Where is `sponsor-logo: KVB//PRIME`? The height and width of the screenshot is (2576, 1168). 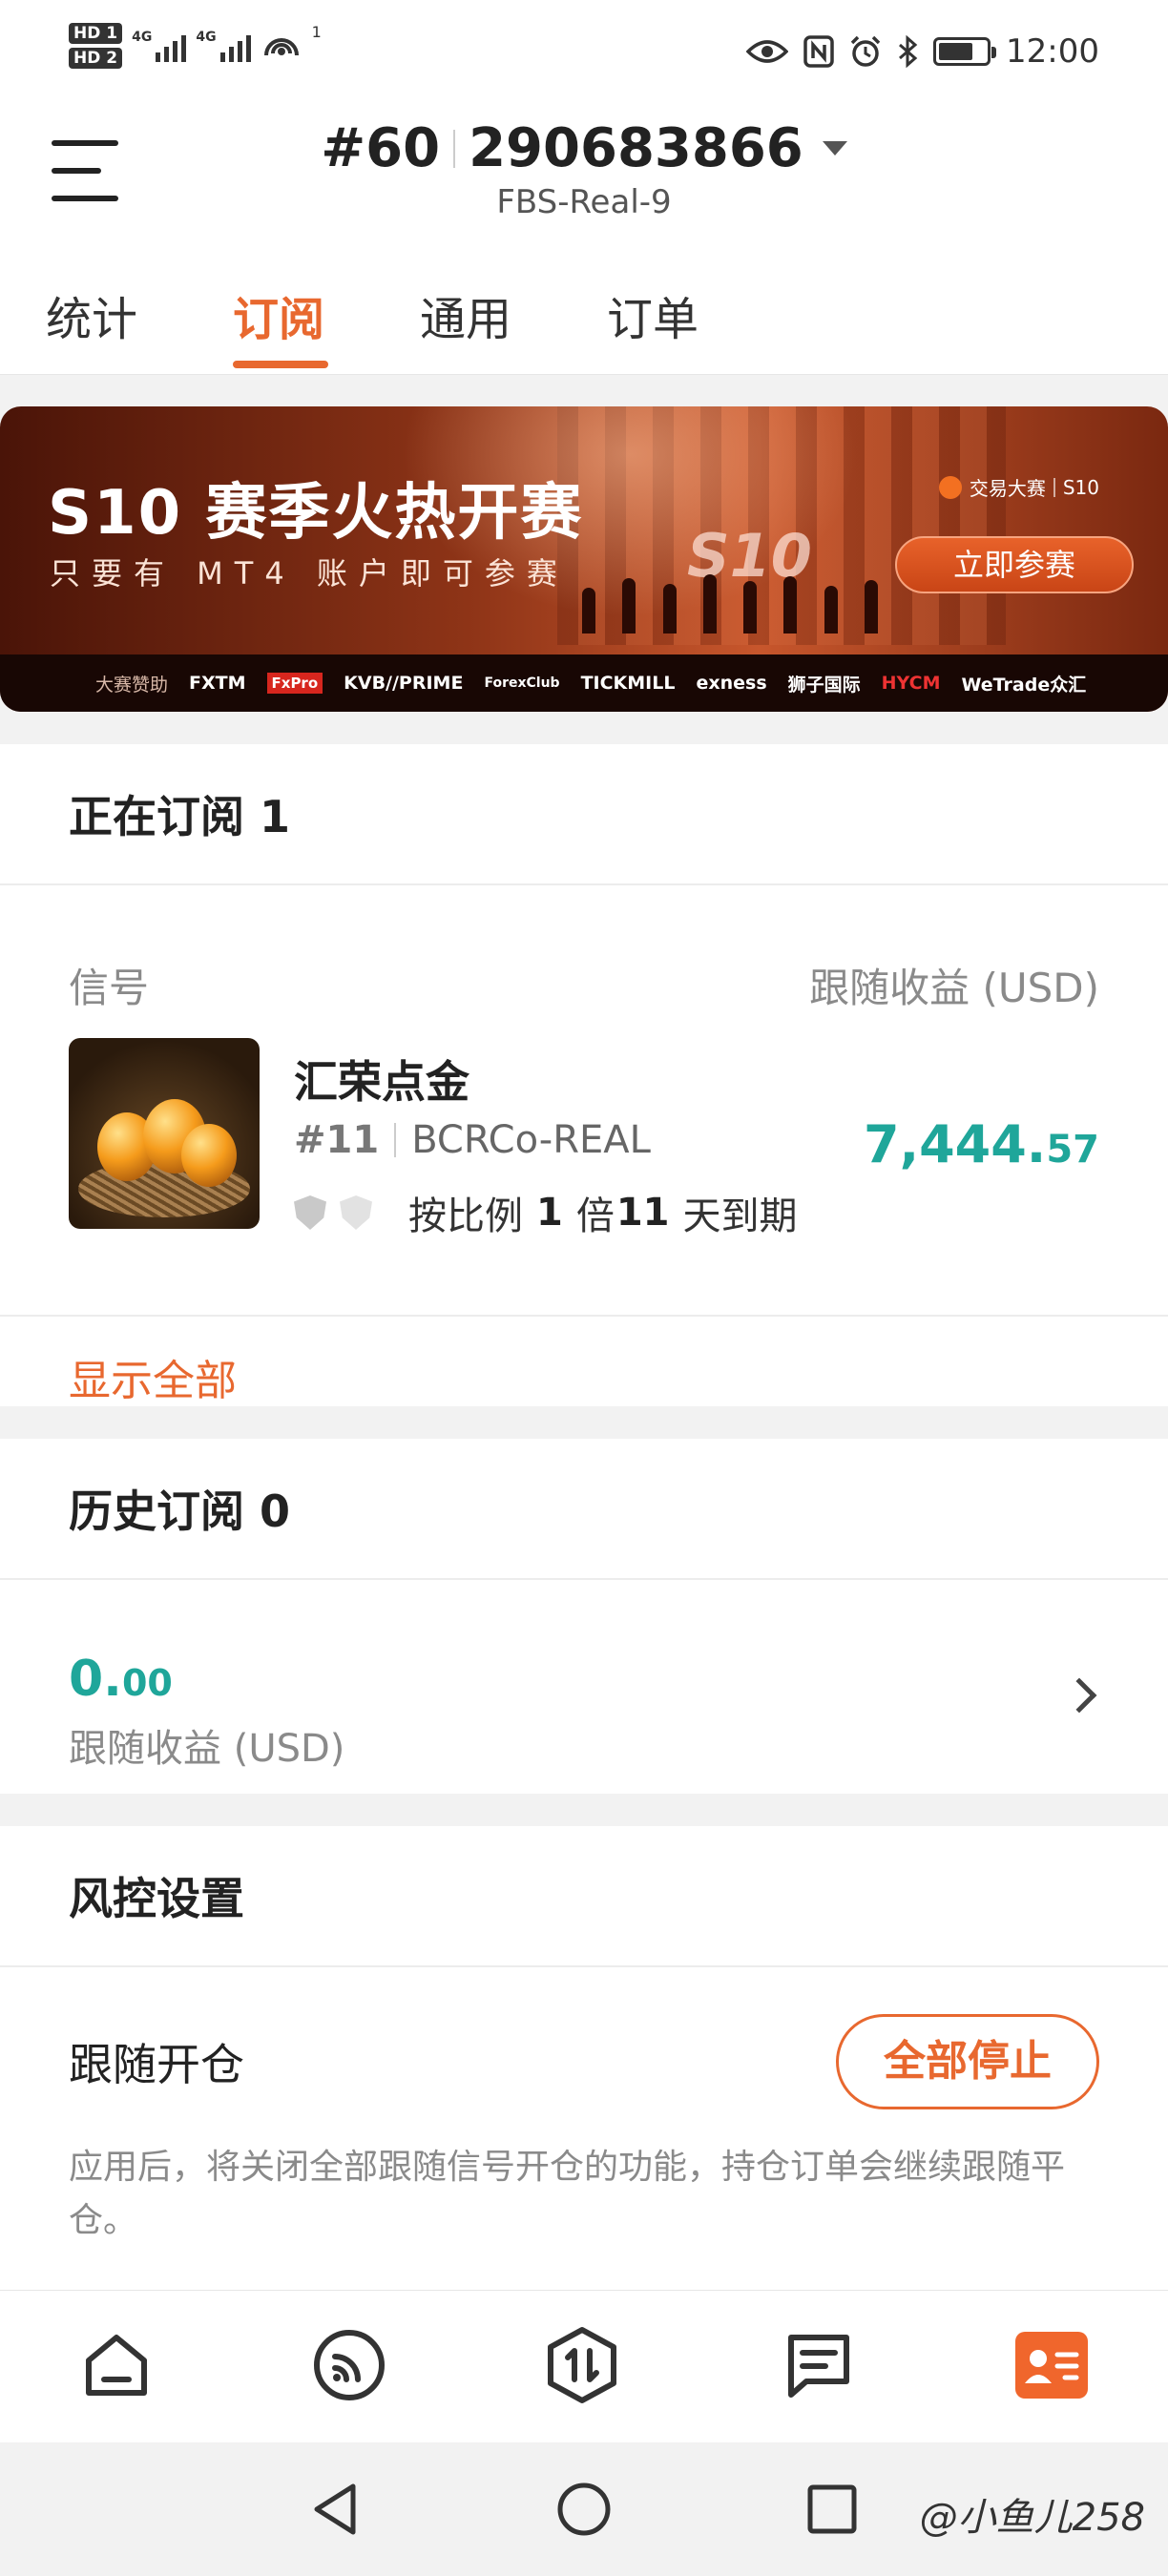
sponsor-logo: KVB//PRIME is located at coordinates (404, 683).